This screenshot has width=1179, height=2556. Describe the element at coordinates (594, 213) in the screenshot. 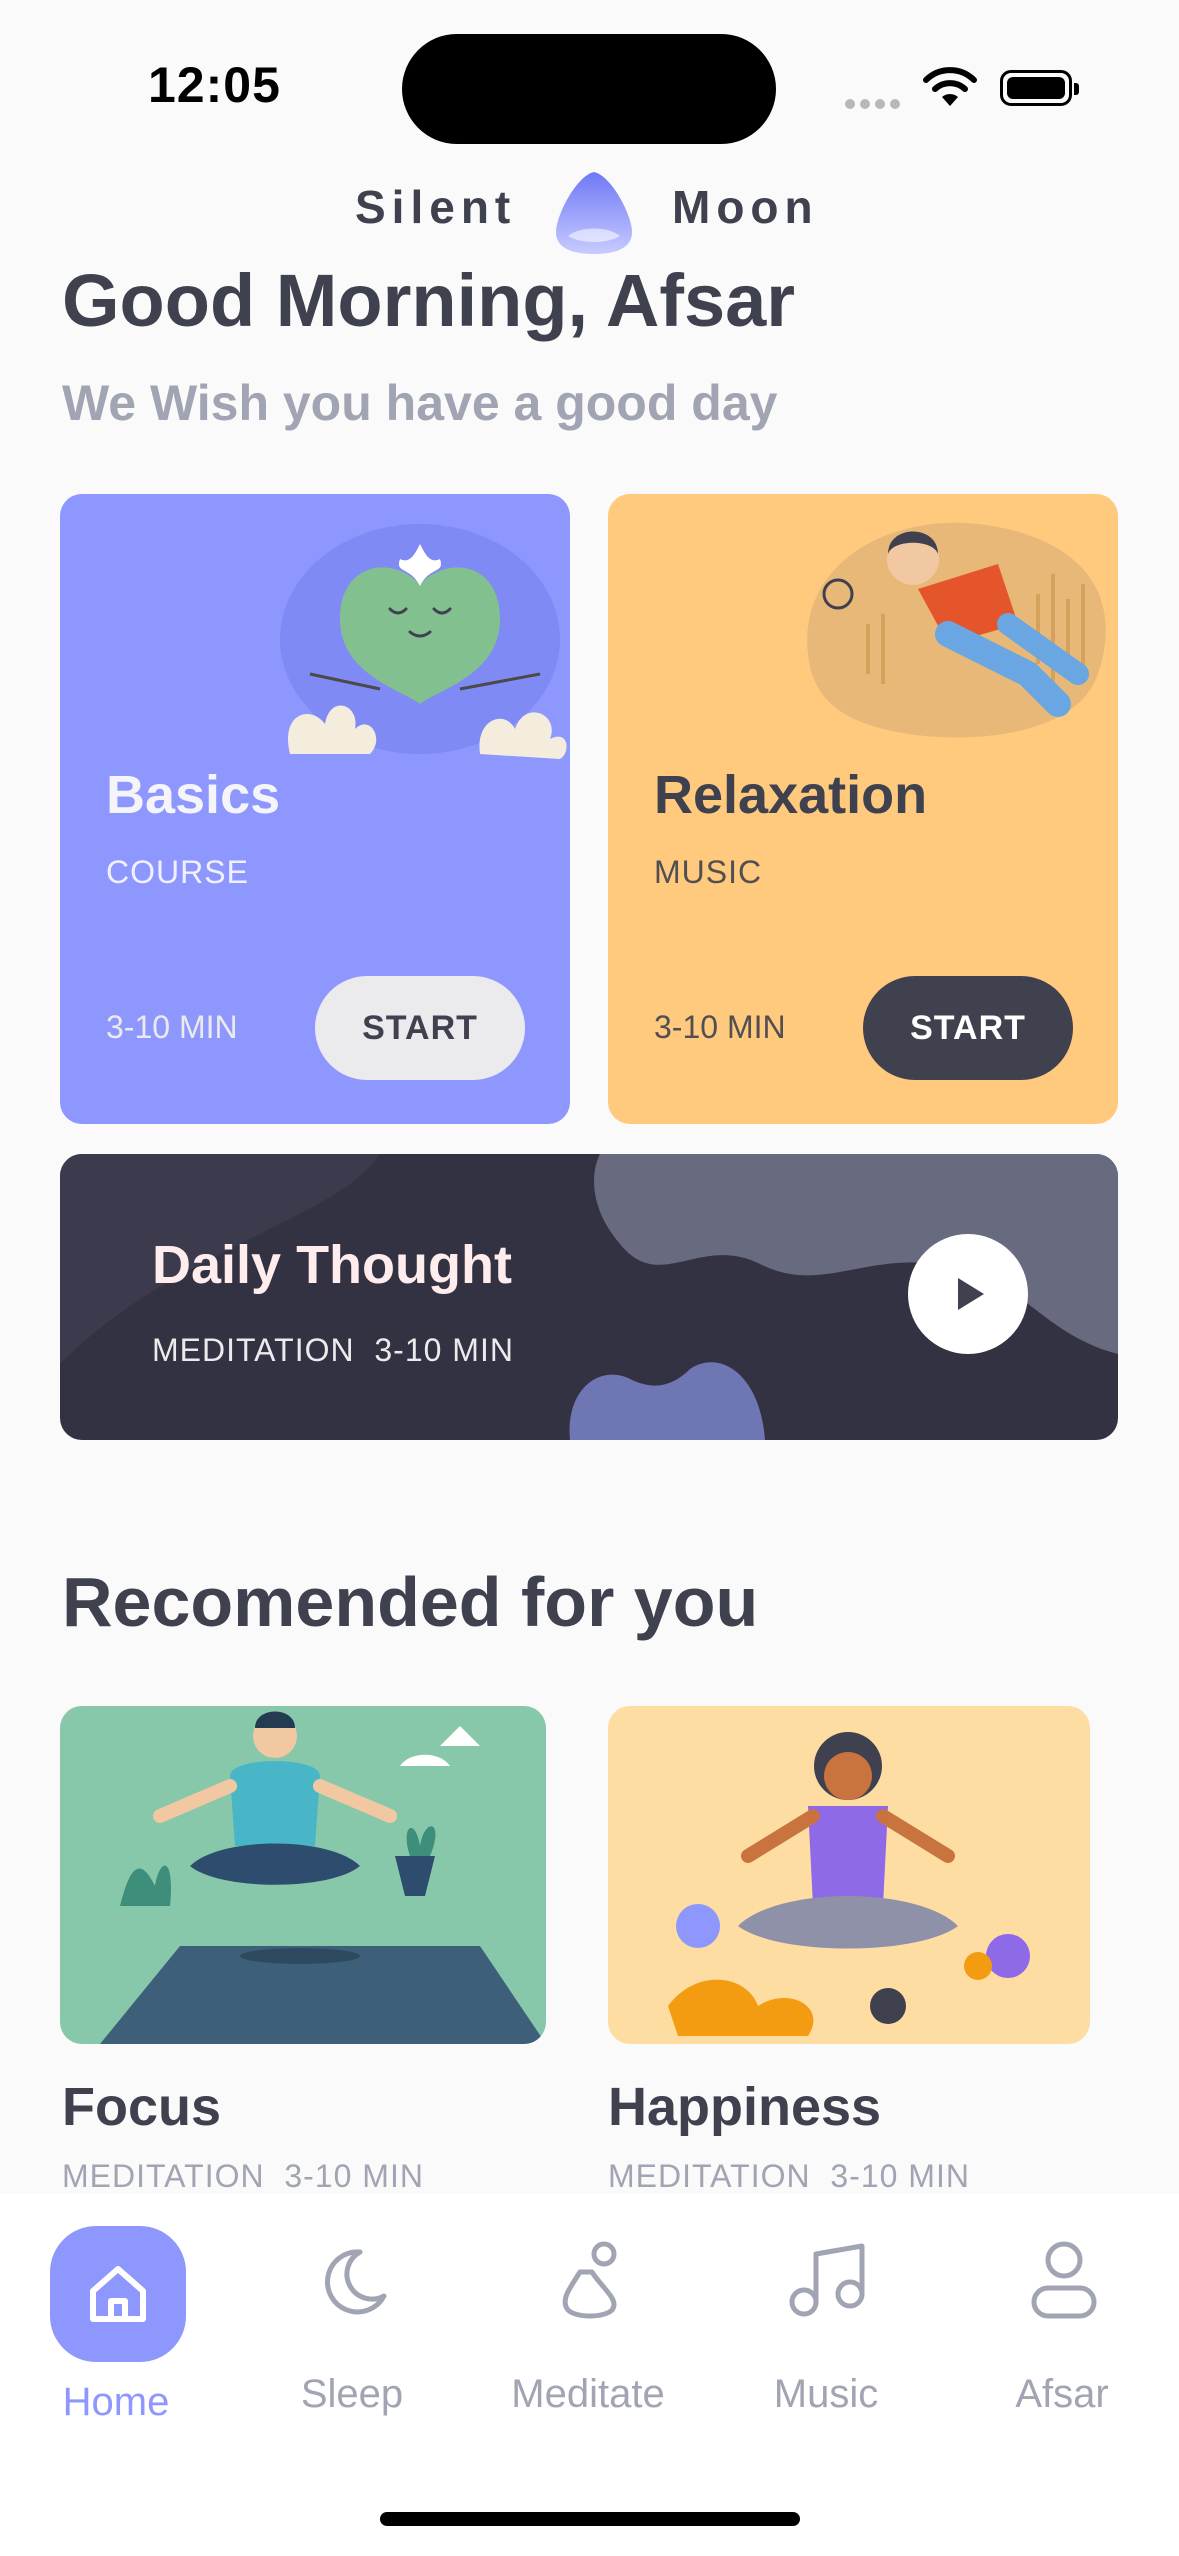

I see `moon-logo-icon` at that location.